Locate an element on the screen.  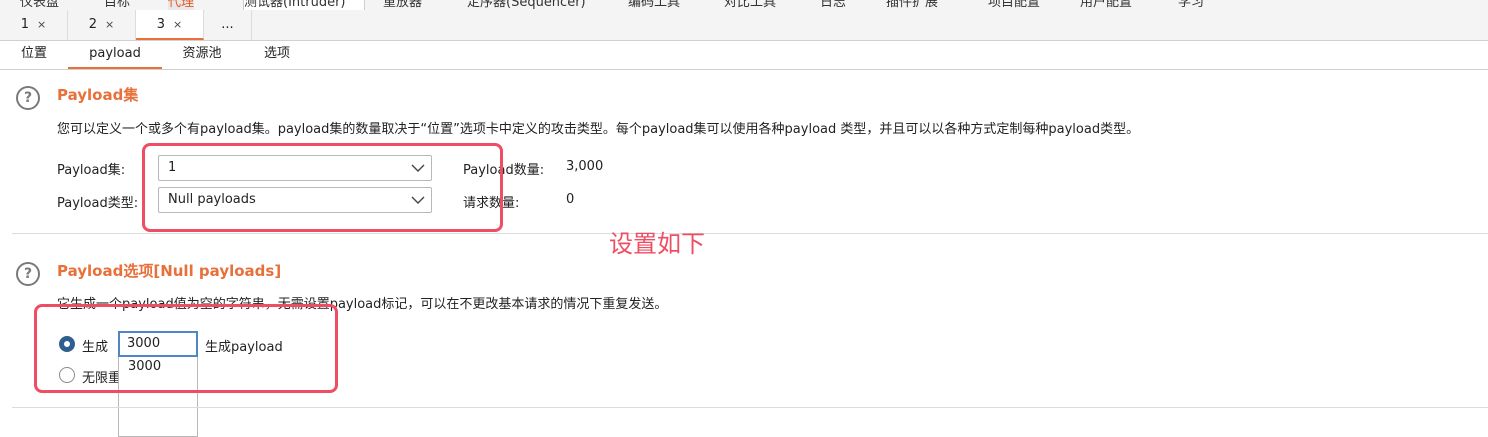
sub-tab-strip: 位置 payload 资源池 选项 is located at coordinates (744, 55).